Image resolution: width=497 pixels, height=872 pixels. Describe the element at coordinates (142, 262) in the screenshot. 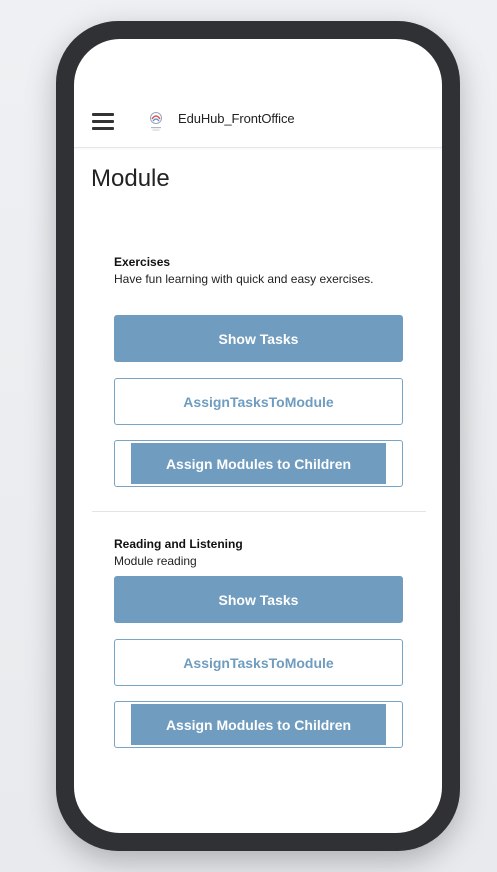

I see `module-title: Exercises` at that location.